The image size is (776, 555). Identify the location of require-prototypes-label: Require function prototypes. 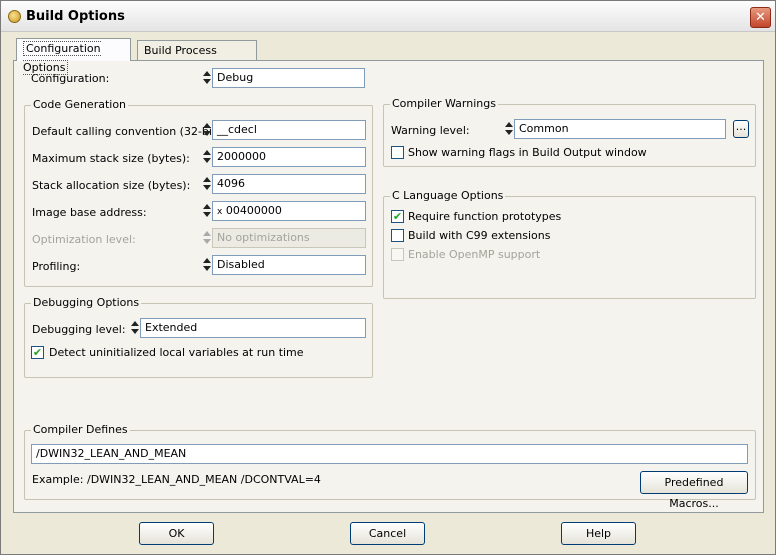
(485, 216).